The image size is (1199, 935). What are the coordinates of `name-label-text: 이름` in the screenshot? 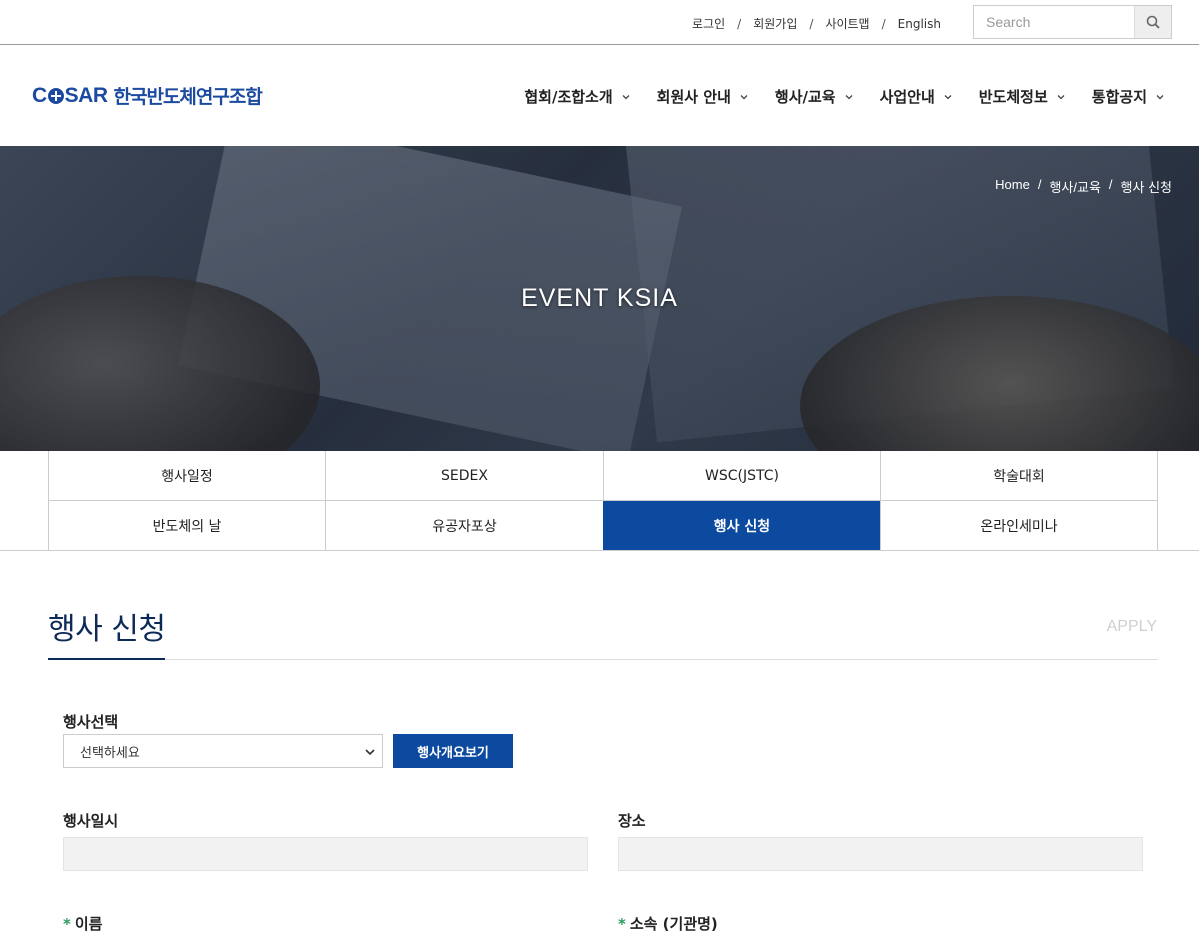 It's located at (88, 924).